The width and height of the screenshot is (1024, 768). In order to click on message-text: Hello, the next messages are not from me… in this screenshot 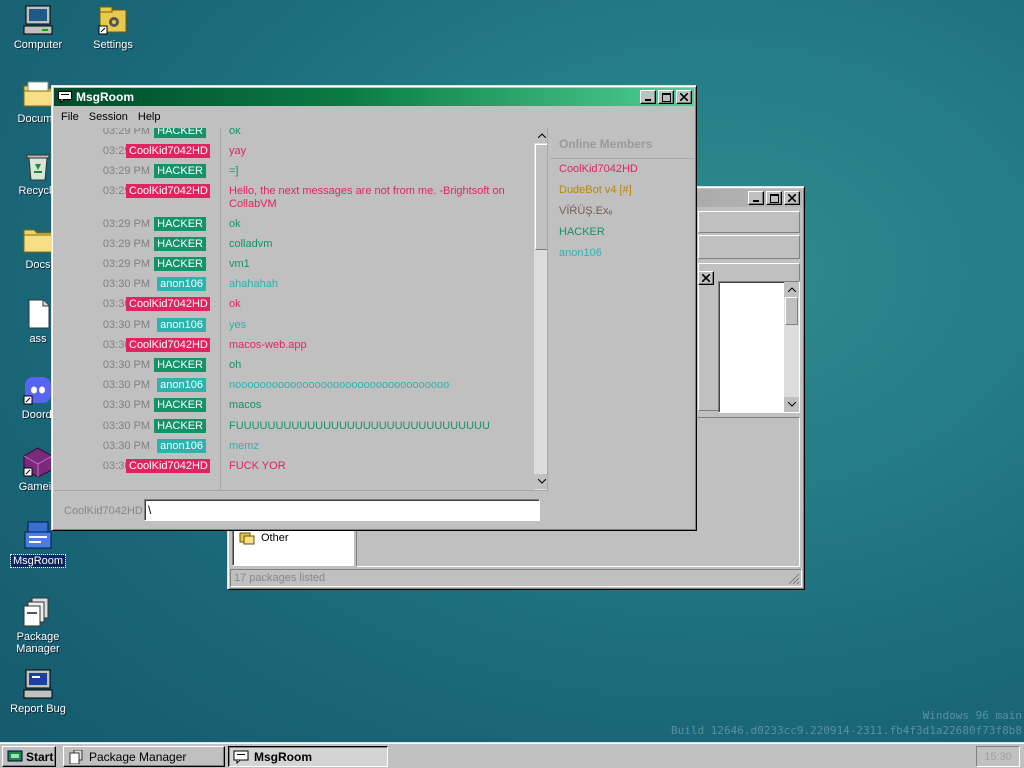, I will do `click(367, 197)`.